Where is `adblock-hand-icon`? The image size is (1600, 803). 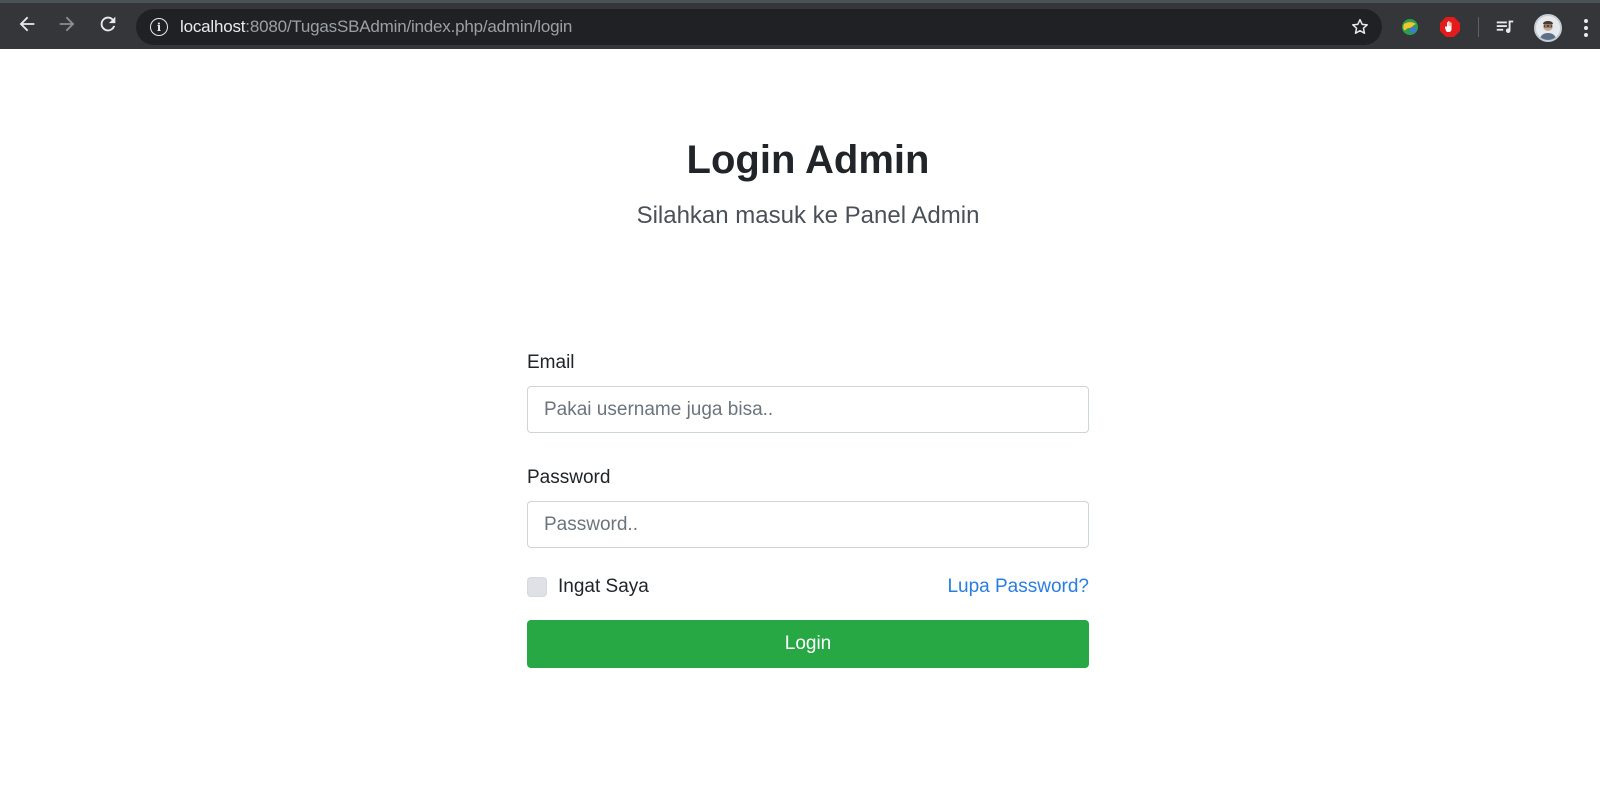
adblock-hand-icon is located at coordinates (1450, 27).